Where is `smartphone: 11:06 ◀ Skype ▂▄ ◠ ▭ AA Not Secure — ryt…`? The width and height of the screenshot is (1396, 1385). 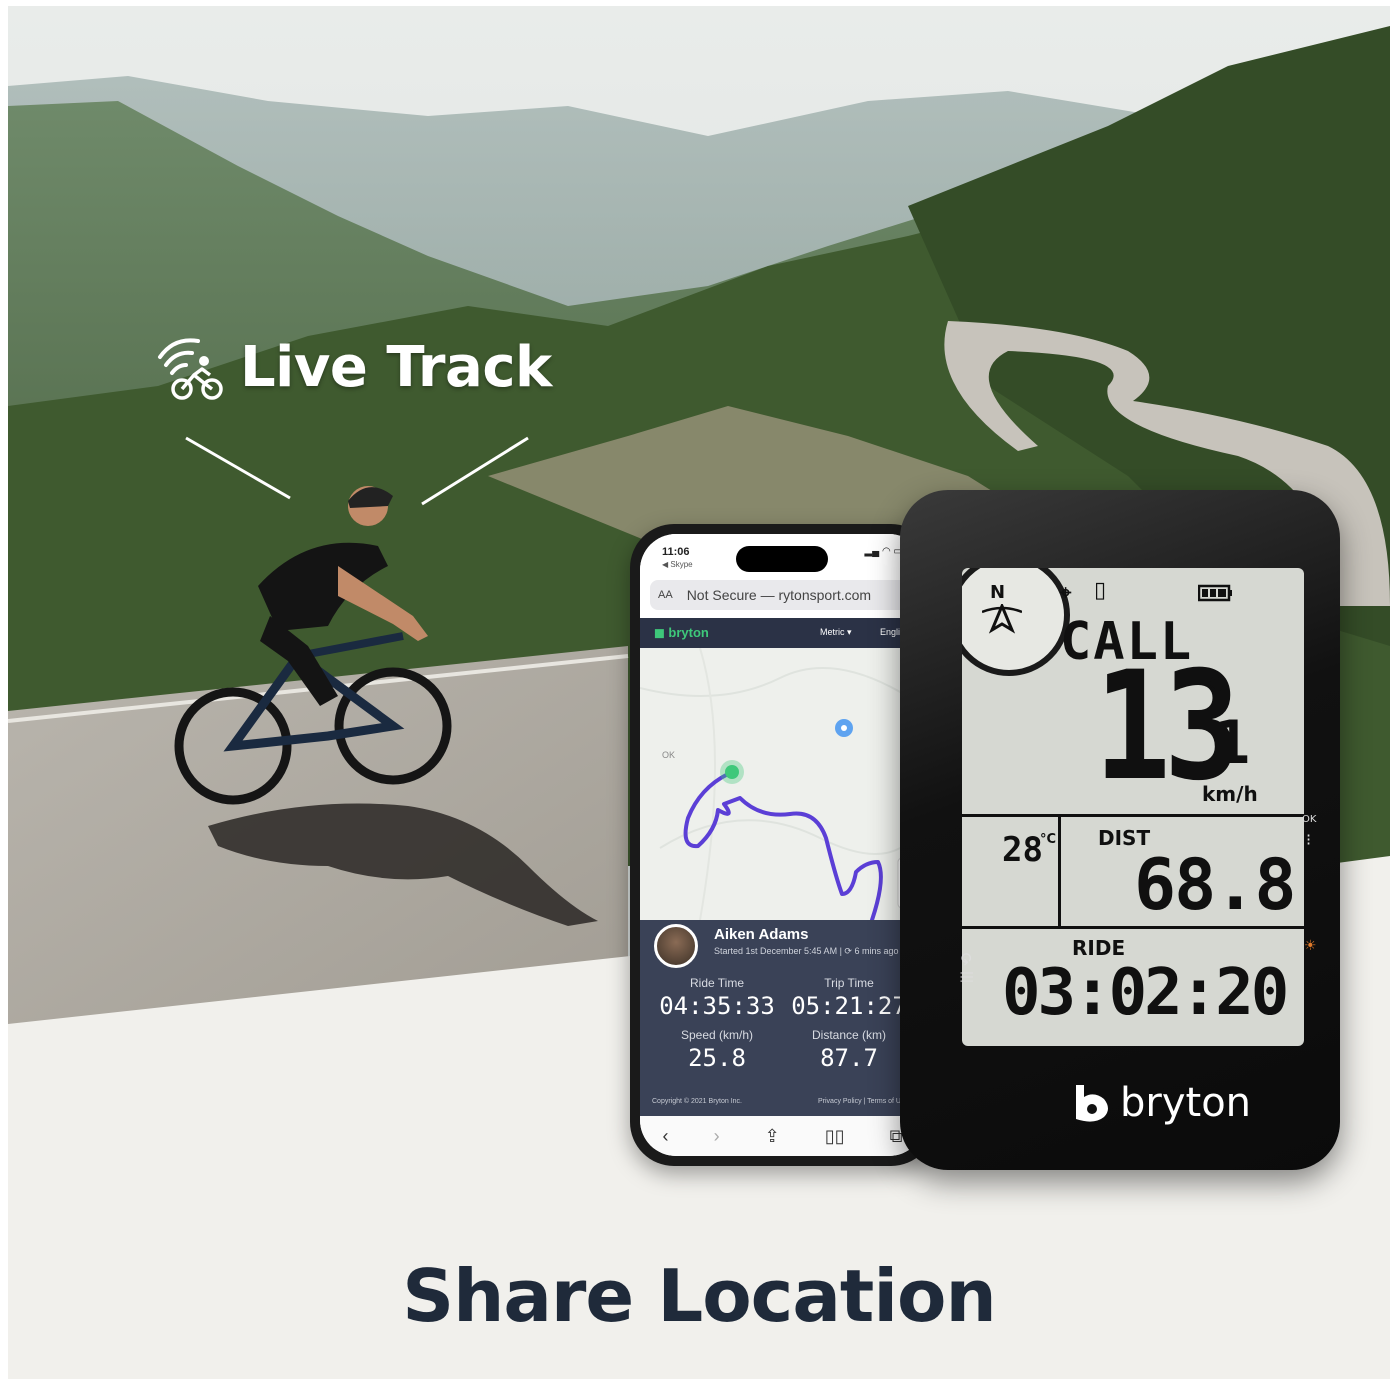 smartphone: 11:06 ◀ Skype ▂▄ ◠ ▭ AA Not Secure — ryt… is located at coordinates (782, 845).